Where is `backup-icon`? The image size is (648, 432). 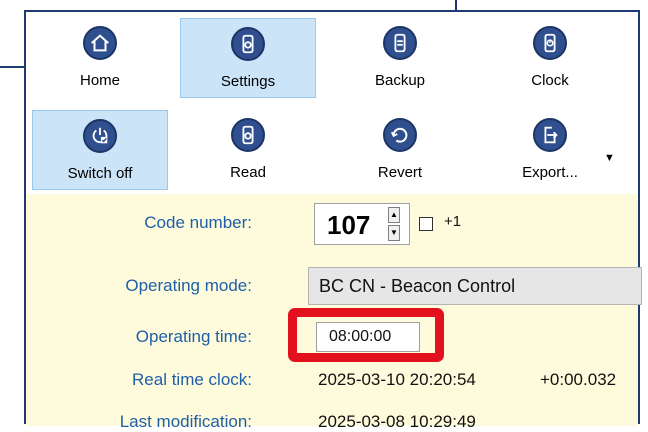
backup-icon is located at coordinates (400, 43).